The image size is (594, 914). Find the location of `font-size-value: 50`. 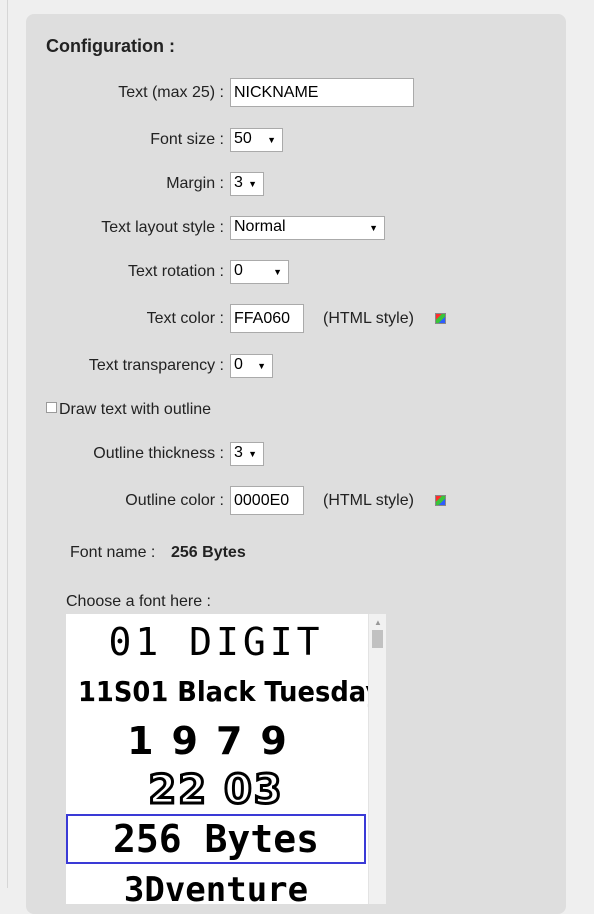

font-size-value: 50 is located at coordinates (243, 138).